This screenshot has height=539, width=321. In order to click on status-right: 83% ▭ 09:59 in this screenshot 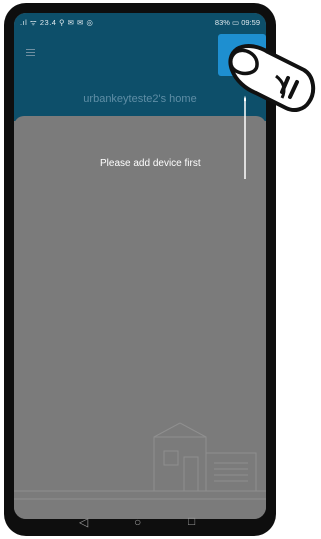, I will do `click(237, 22)`.